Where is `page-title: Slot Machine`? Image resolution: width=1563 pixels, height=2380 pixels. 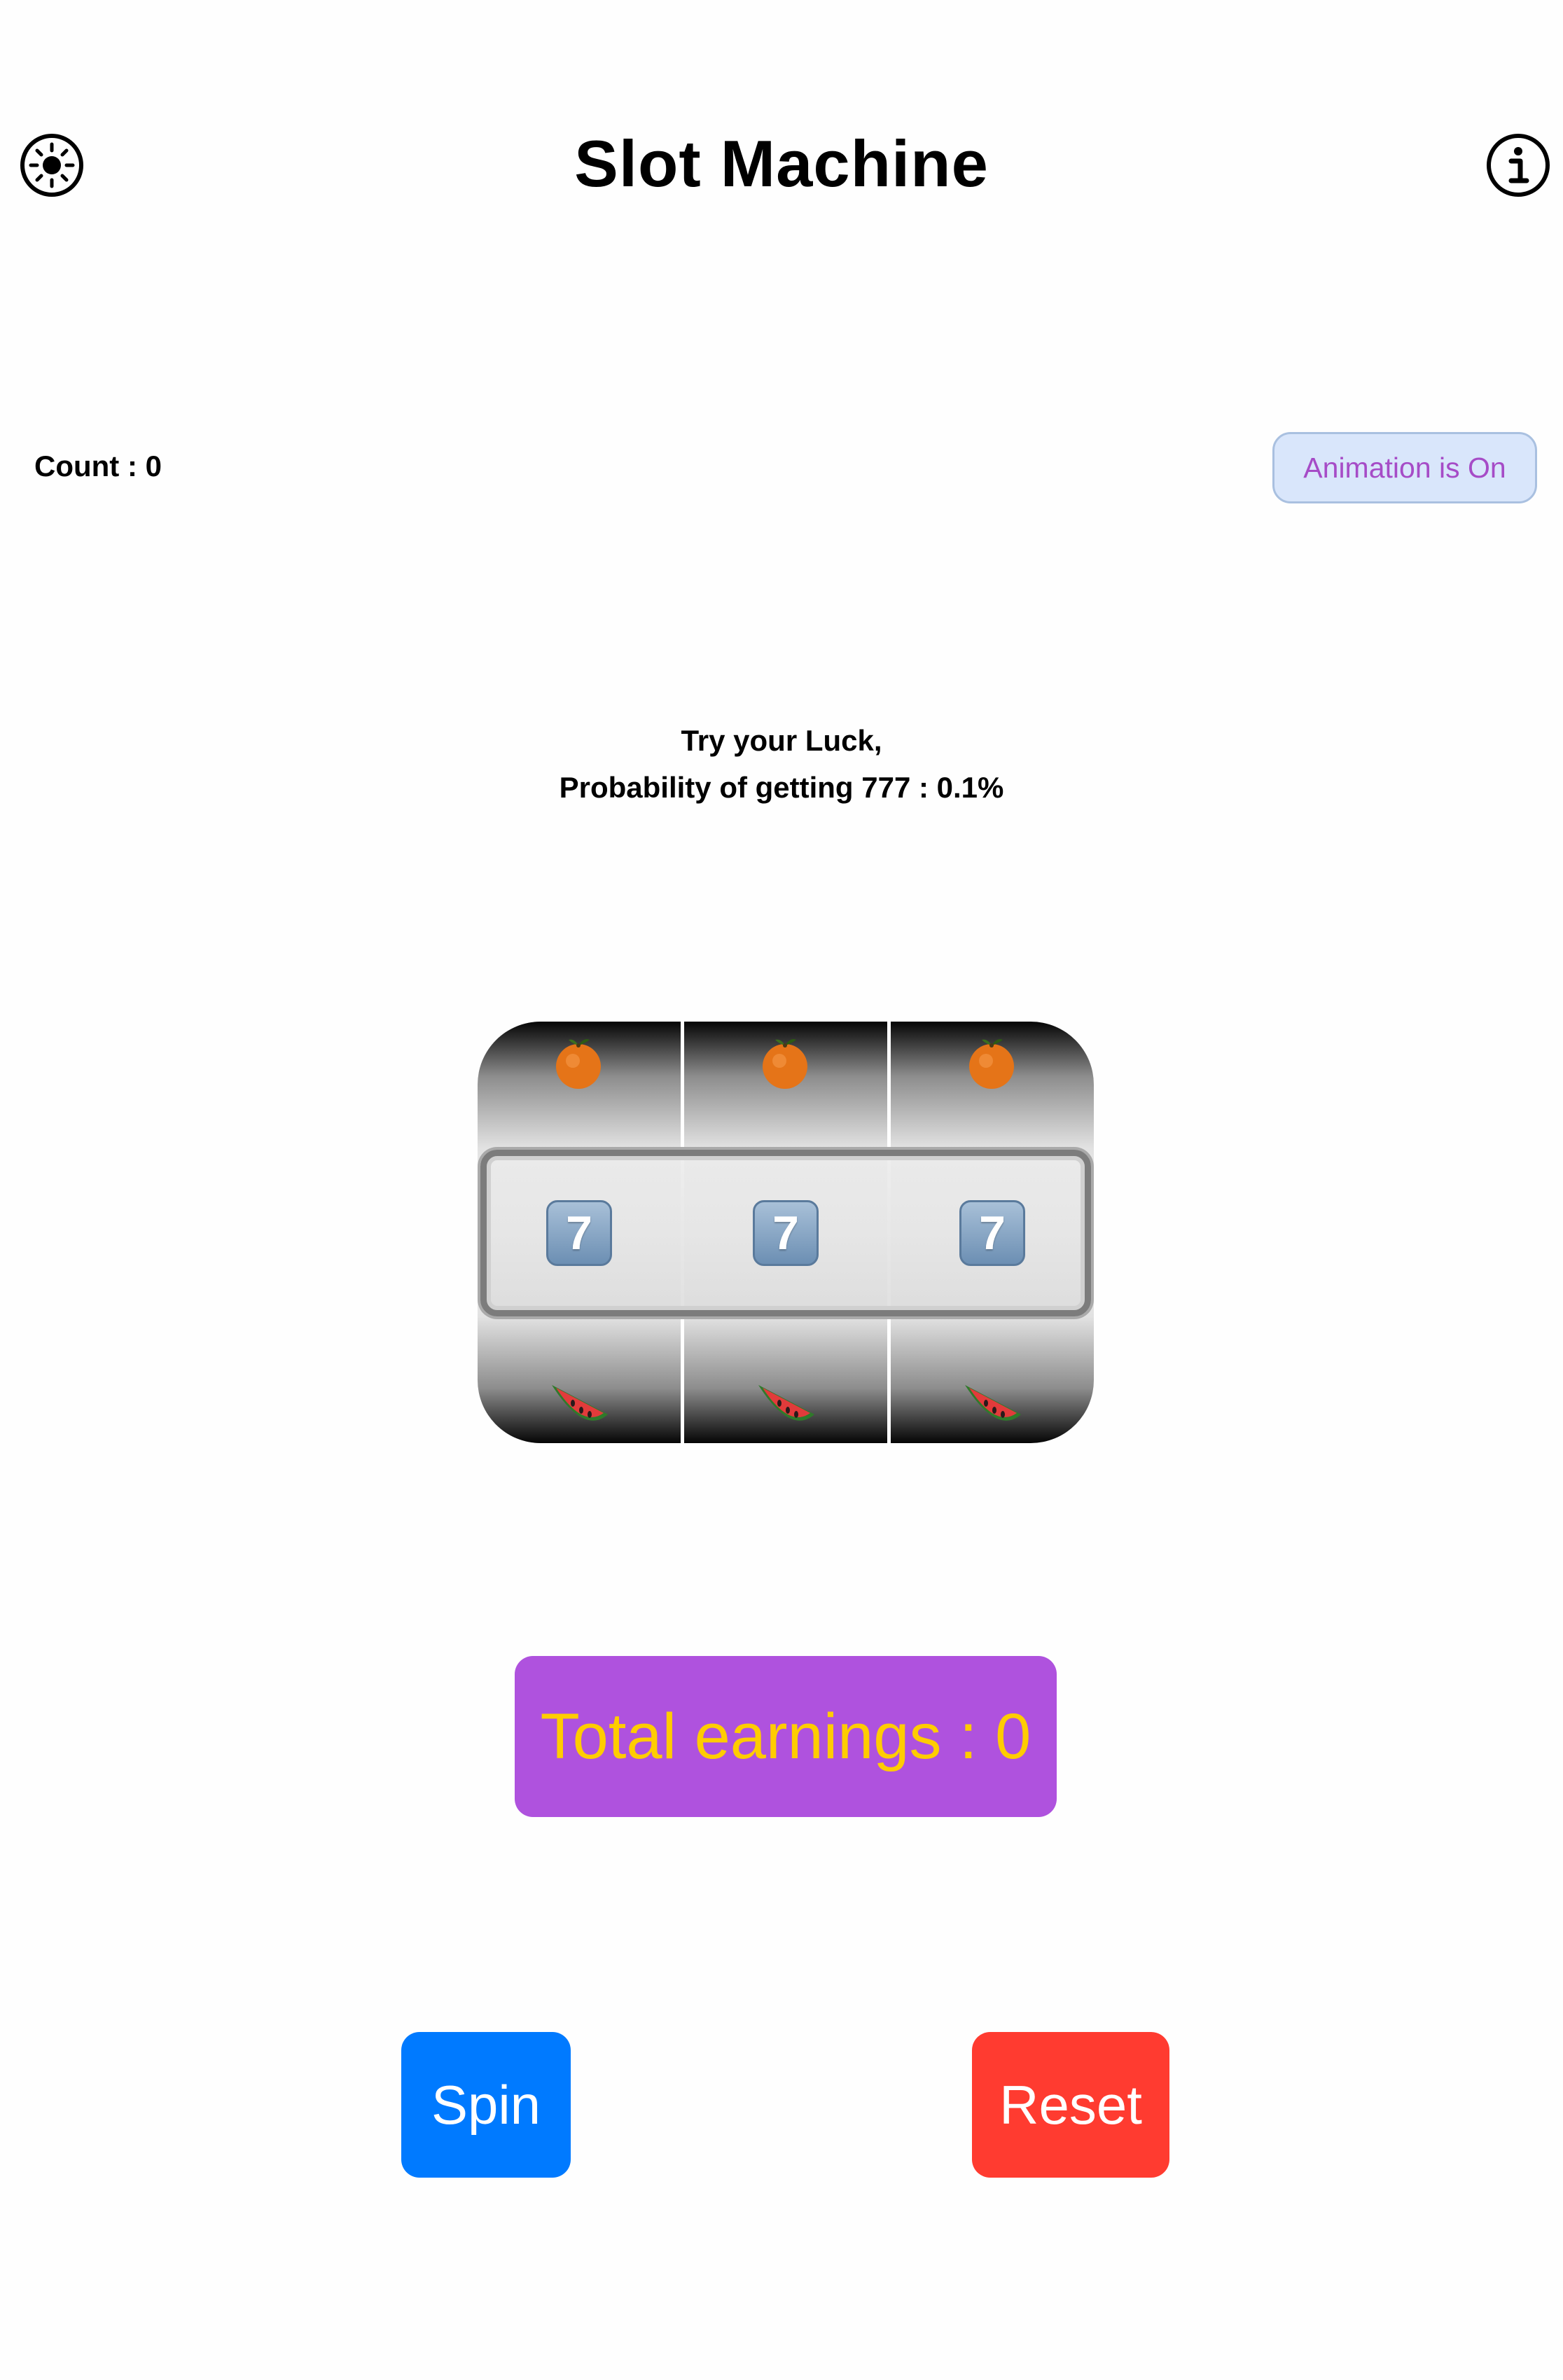
page-title: Slot Machine is located at coordinates (781, 163).